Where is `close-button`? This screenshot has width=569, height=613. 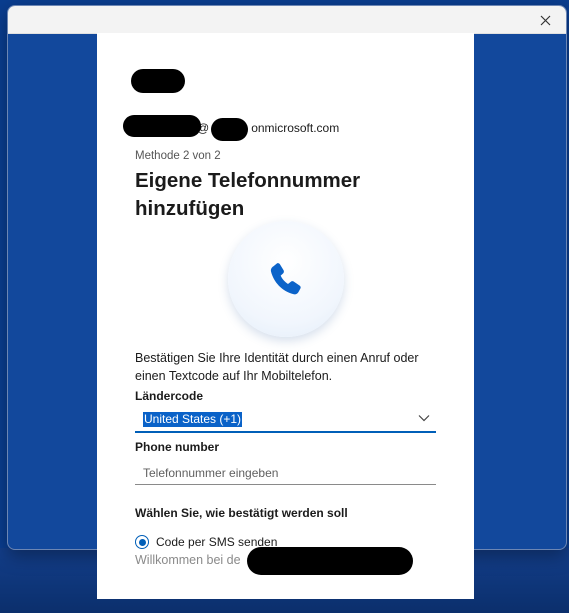 close-button is located at coordinates (545, 20).